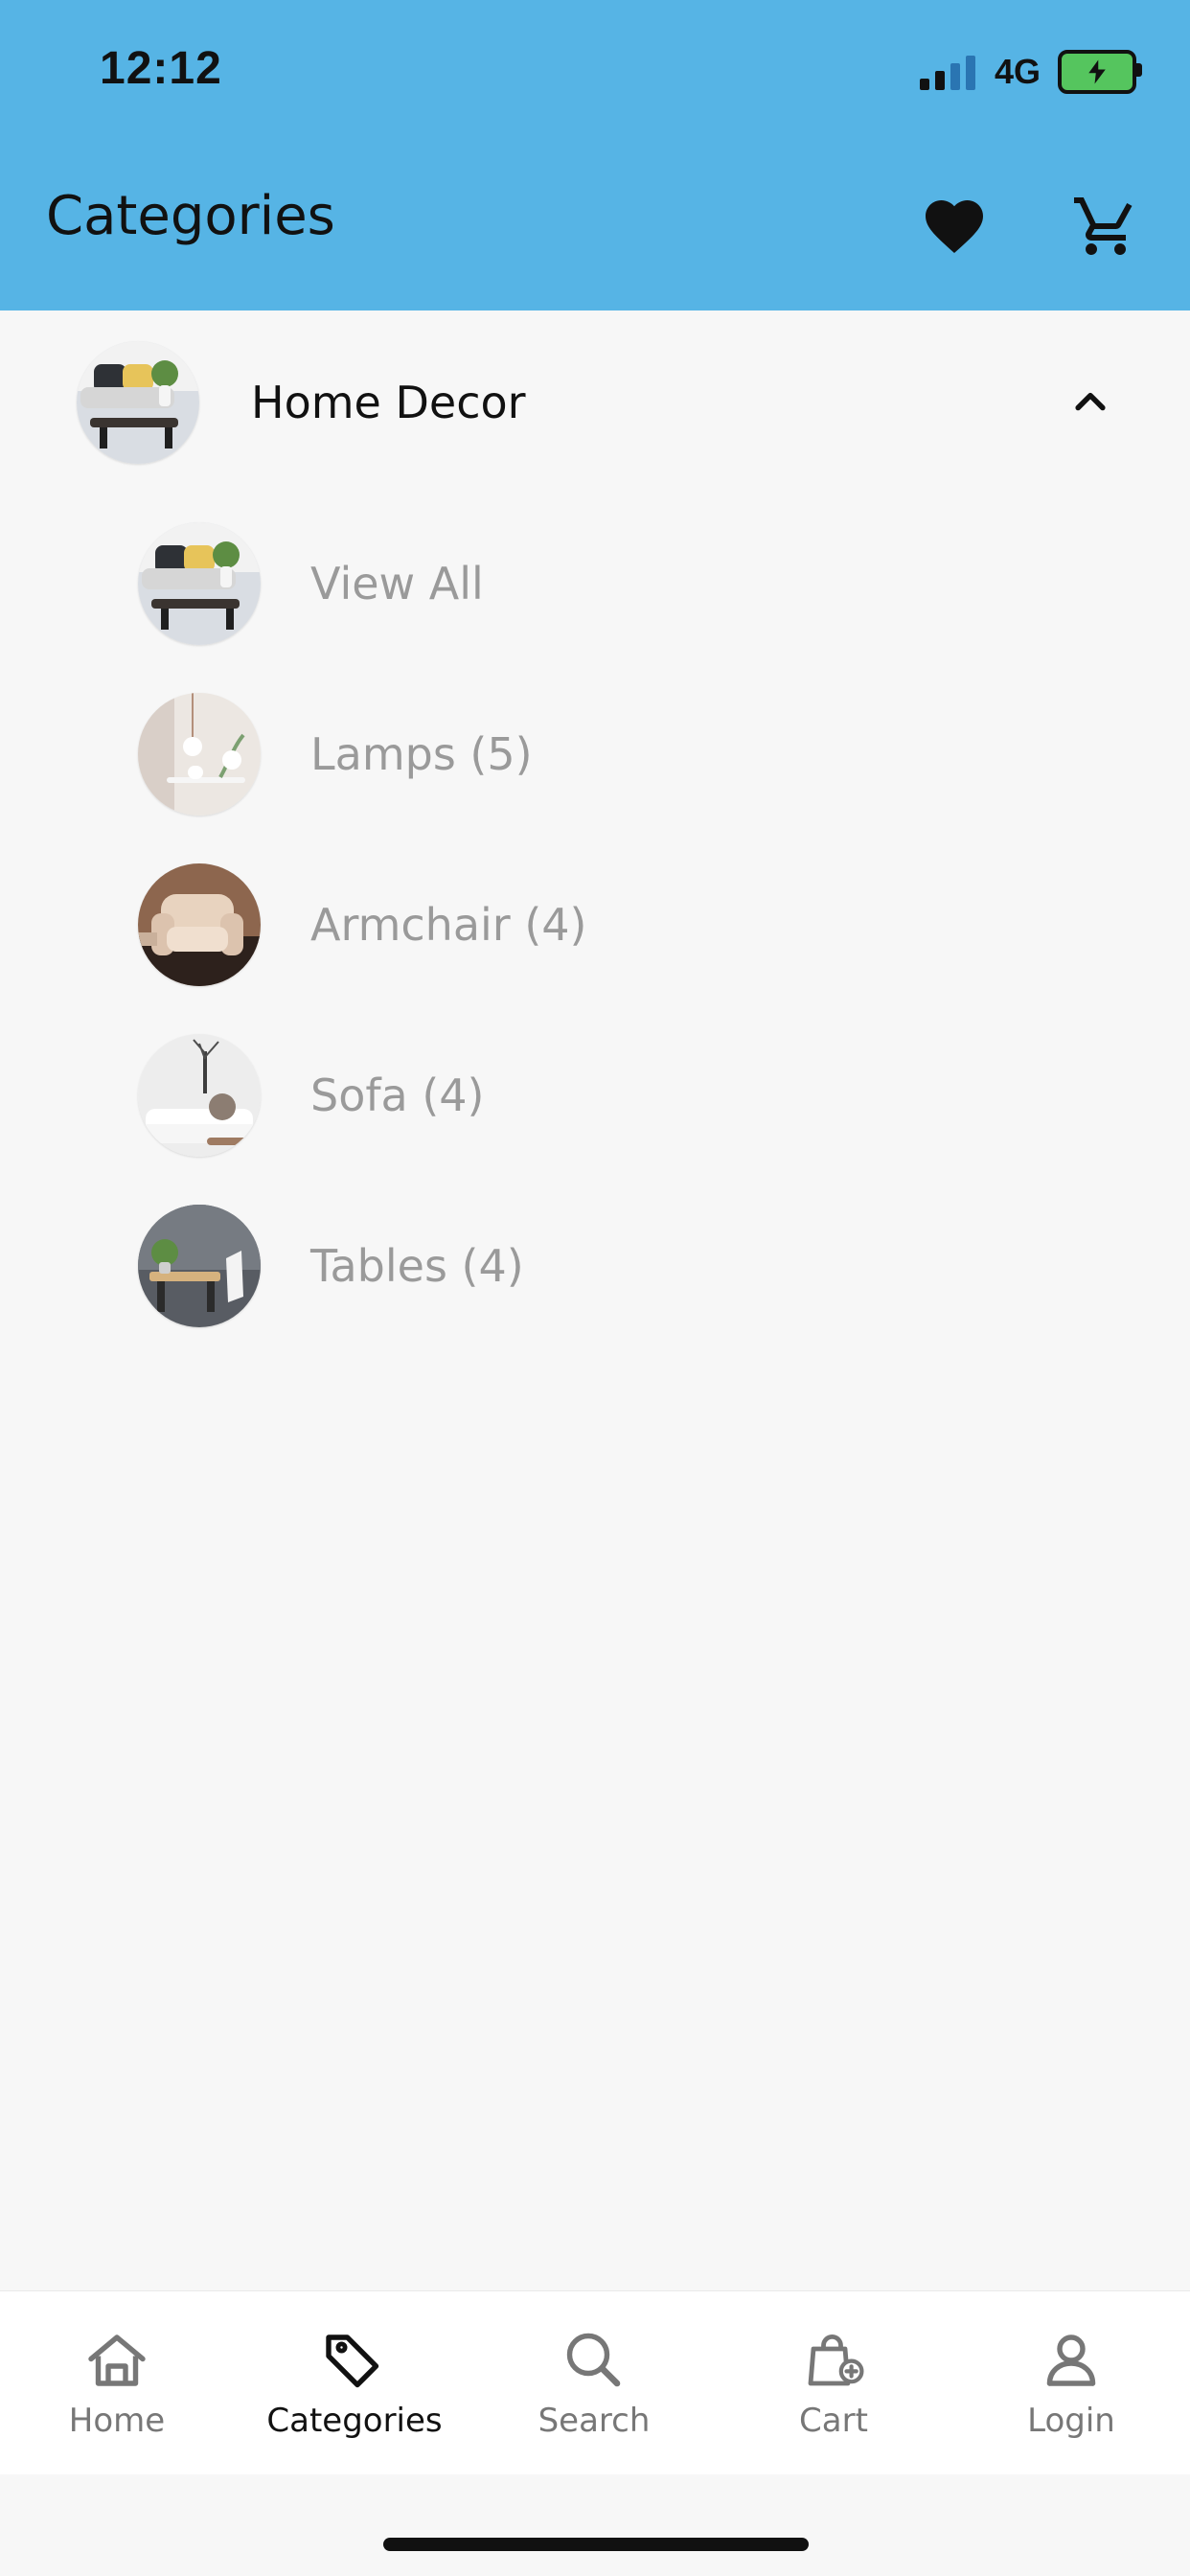  What do you see at coordinates (449, 925) in the screenshot?
I see `subcategory-label: Armchair (4)` at bounding box center [449, 925].